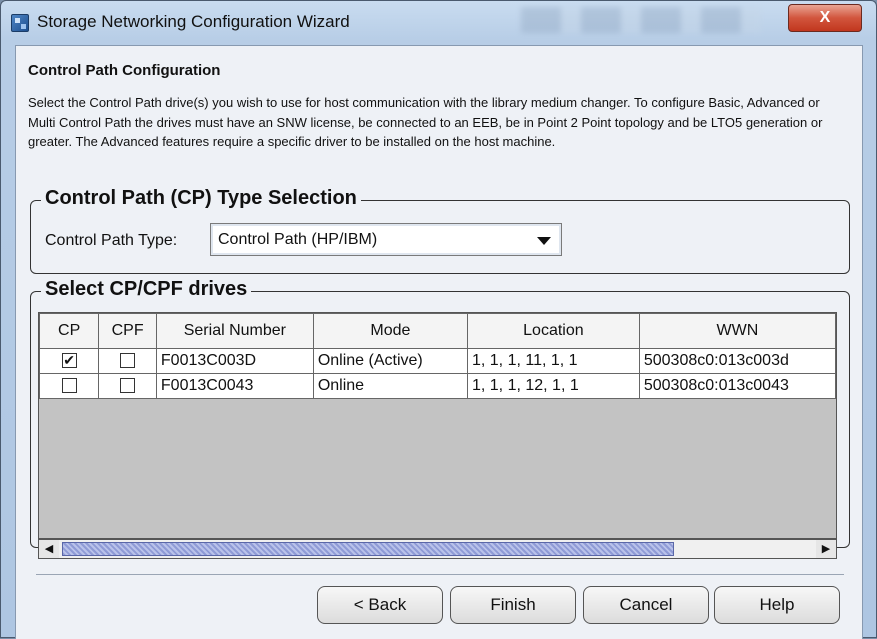 The image size is (877, 639). Describe the element at coordinates (390, 331) in the screenshot. I see `column-header-mode: Mode` at that location.